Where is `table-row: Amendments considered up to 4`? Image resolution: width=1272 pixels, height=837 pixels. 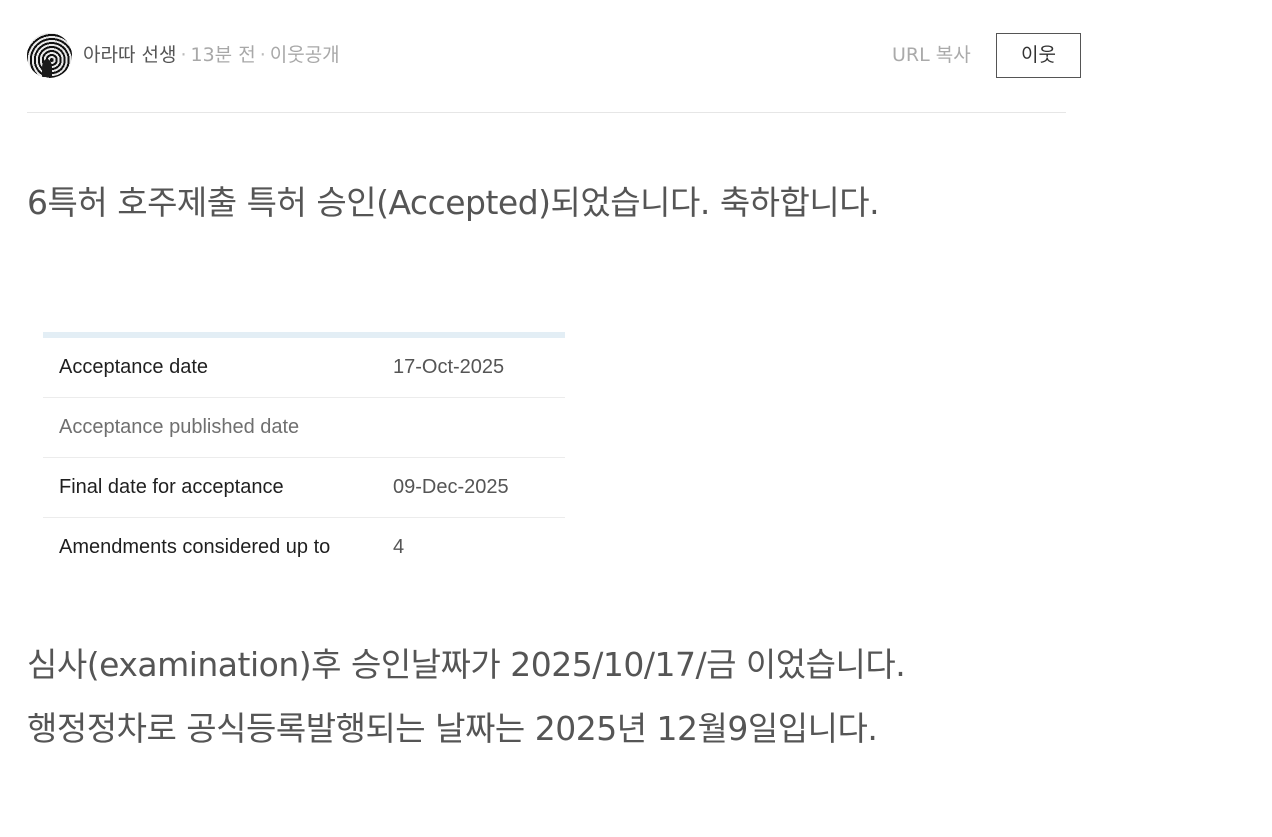 table-row: Amendments considered up to 4 is located at coordinates (304, 547).